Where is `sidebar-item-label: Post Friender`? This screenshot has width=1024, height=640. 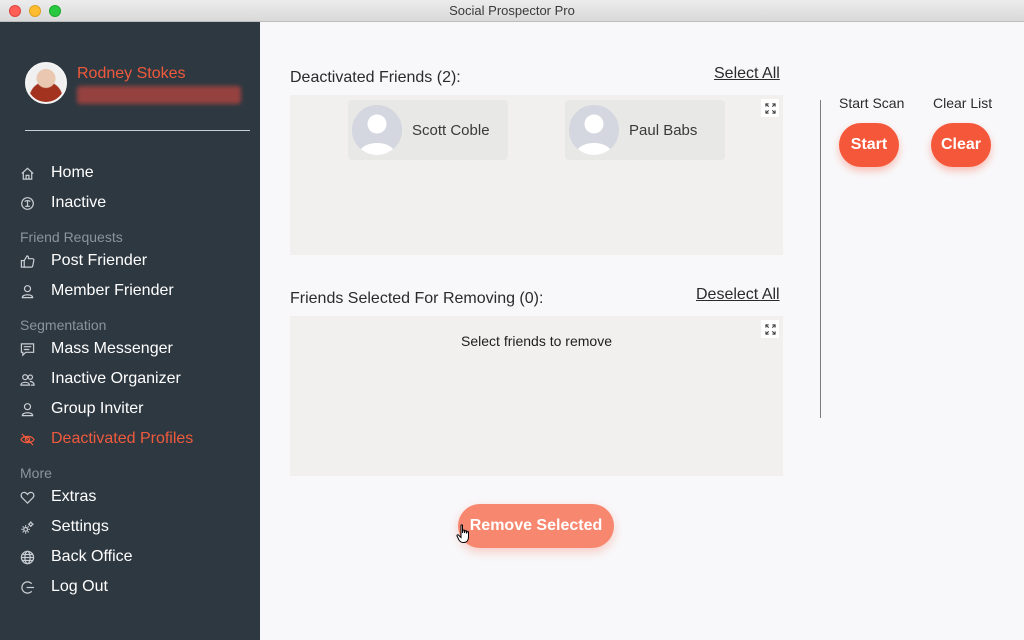
sidebar-item-label: Post Friender is located at coordinates (99, 260).